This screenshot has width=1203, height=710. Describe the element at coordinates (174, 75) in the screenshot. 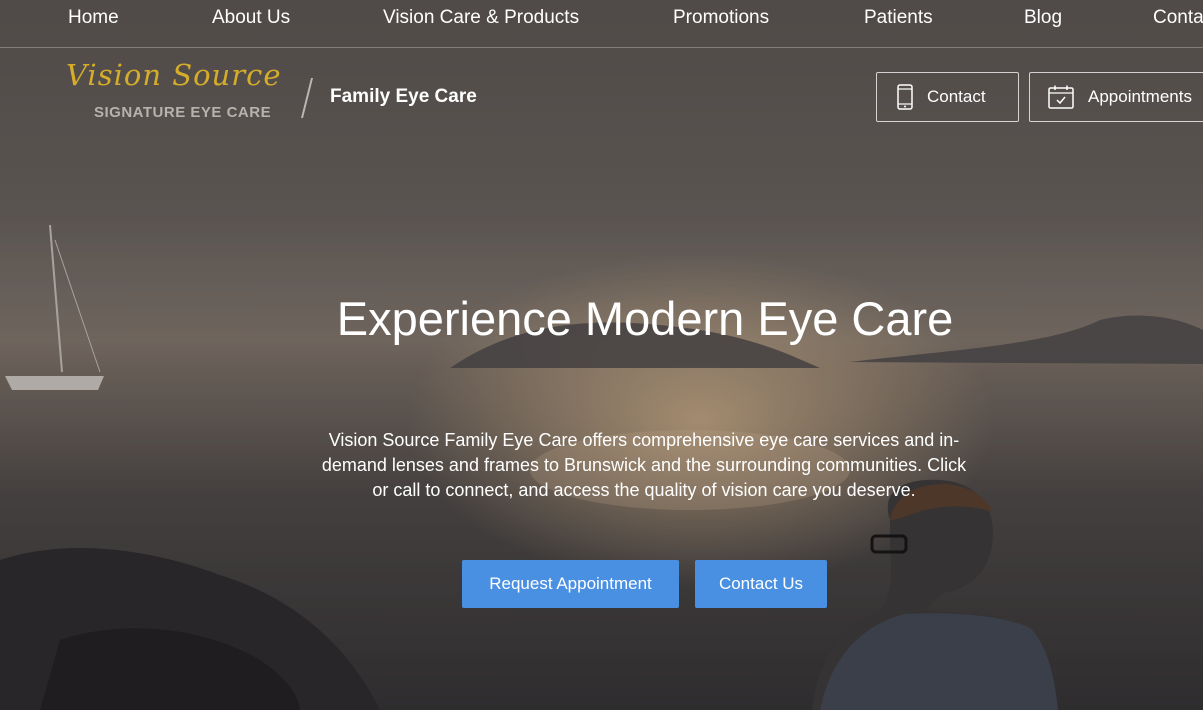

I see `logo-script-text: Vision Source` at that location.